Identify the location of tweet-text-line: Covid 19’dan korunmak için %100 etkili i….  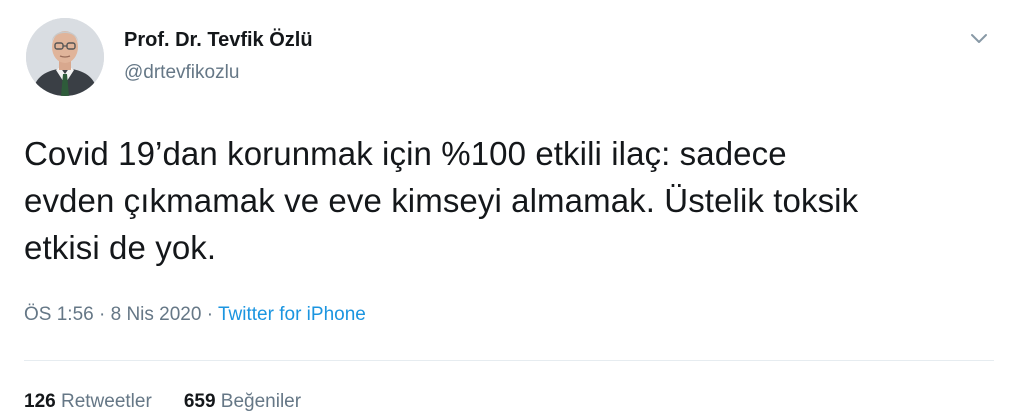
(405, 153).